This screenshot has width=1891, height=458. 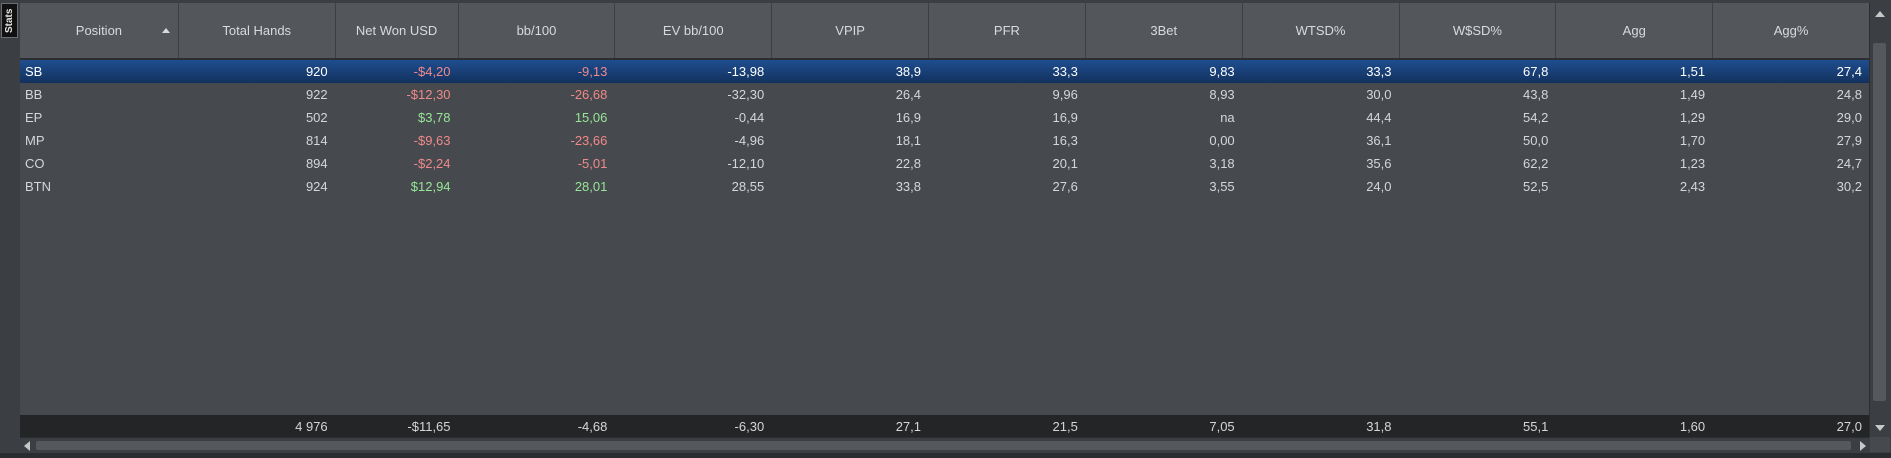 I want to click on cell-wtsd: 36,1, so click(x=1379, y=140).